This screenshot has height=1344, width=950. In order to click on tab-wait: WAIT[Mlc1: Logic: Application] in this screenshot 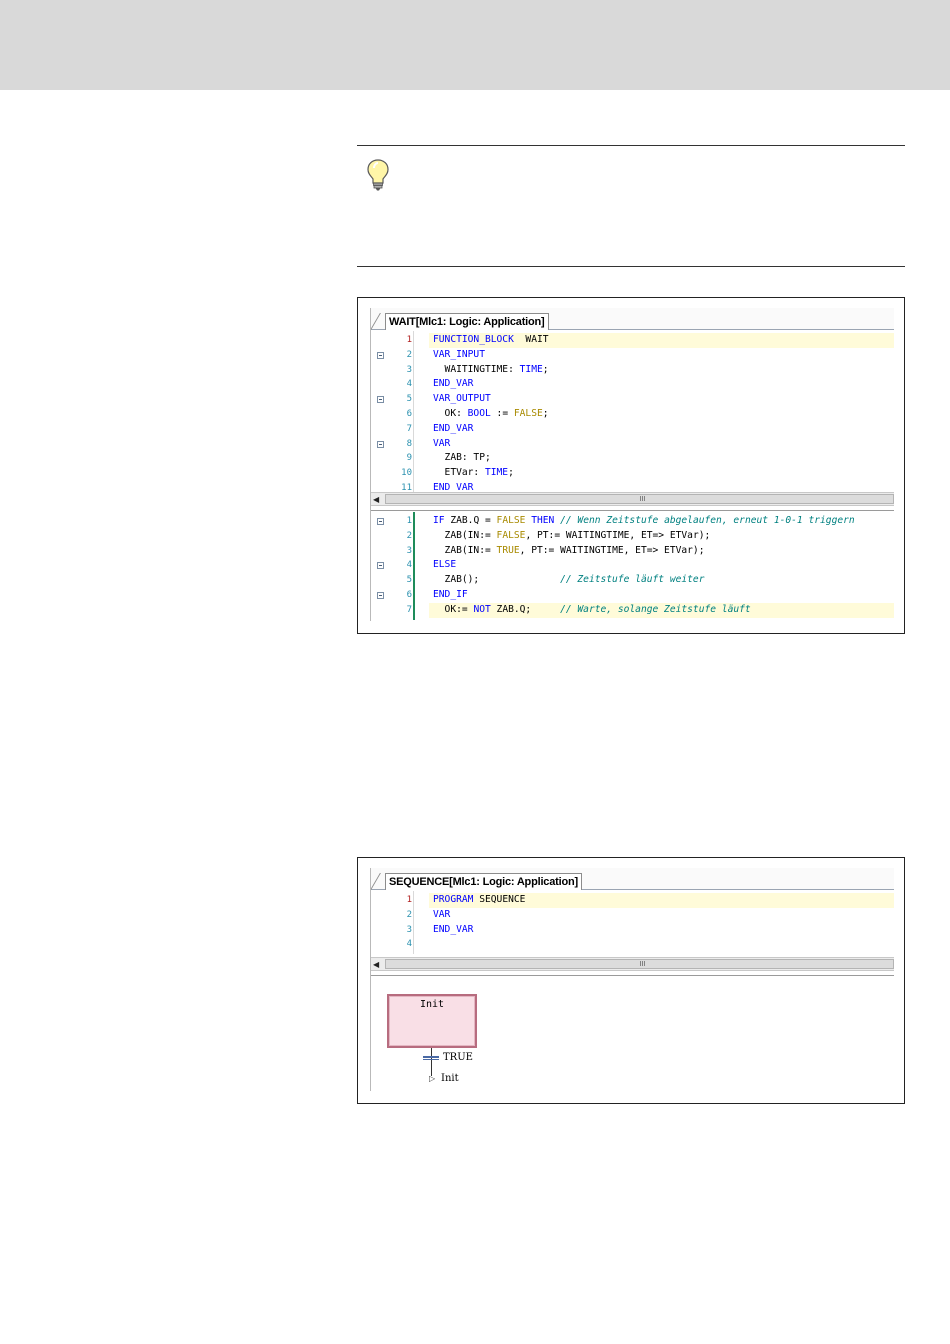, I will do `click(467, 321)`.